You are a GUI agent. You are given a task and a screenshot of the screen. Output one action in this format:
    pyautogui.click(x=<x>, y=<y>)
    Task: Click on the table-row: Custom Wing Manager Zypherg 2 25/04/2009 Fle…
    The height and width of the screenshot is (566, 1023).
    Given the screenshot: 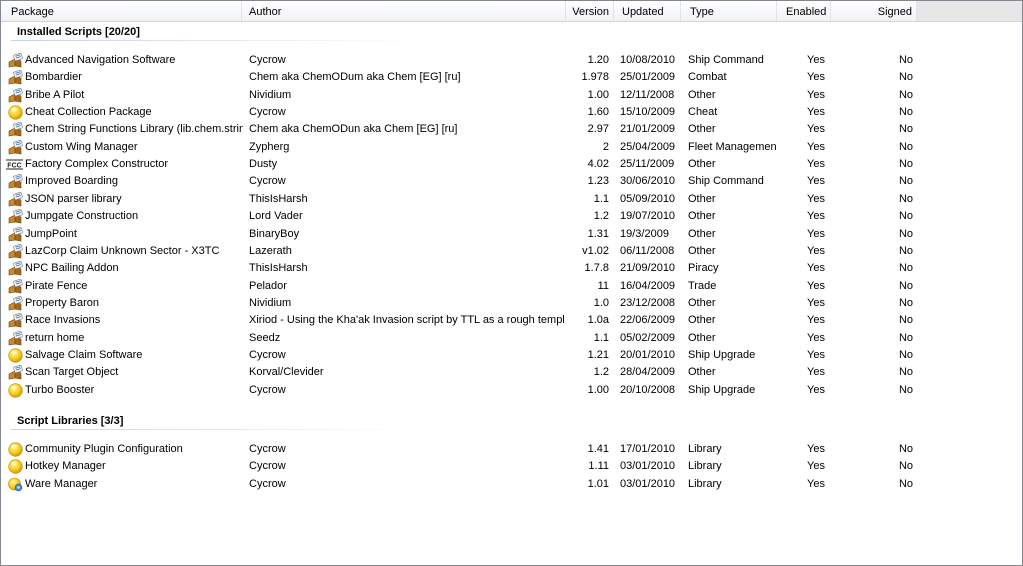 What is the action you would take?
    pyautogui.click(x=511, y=147)
    